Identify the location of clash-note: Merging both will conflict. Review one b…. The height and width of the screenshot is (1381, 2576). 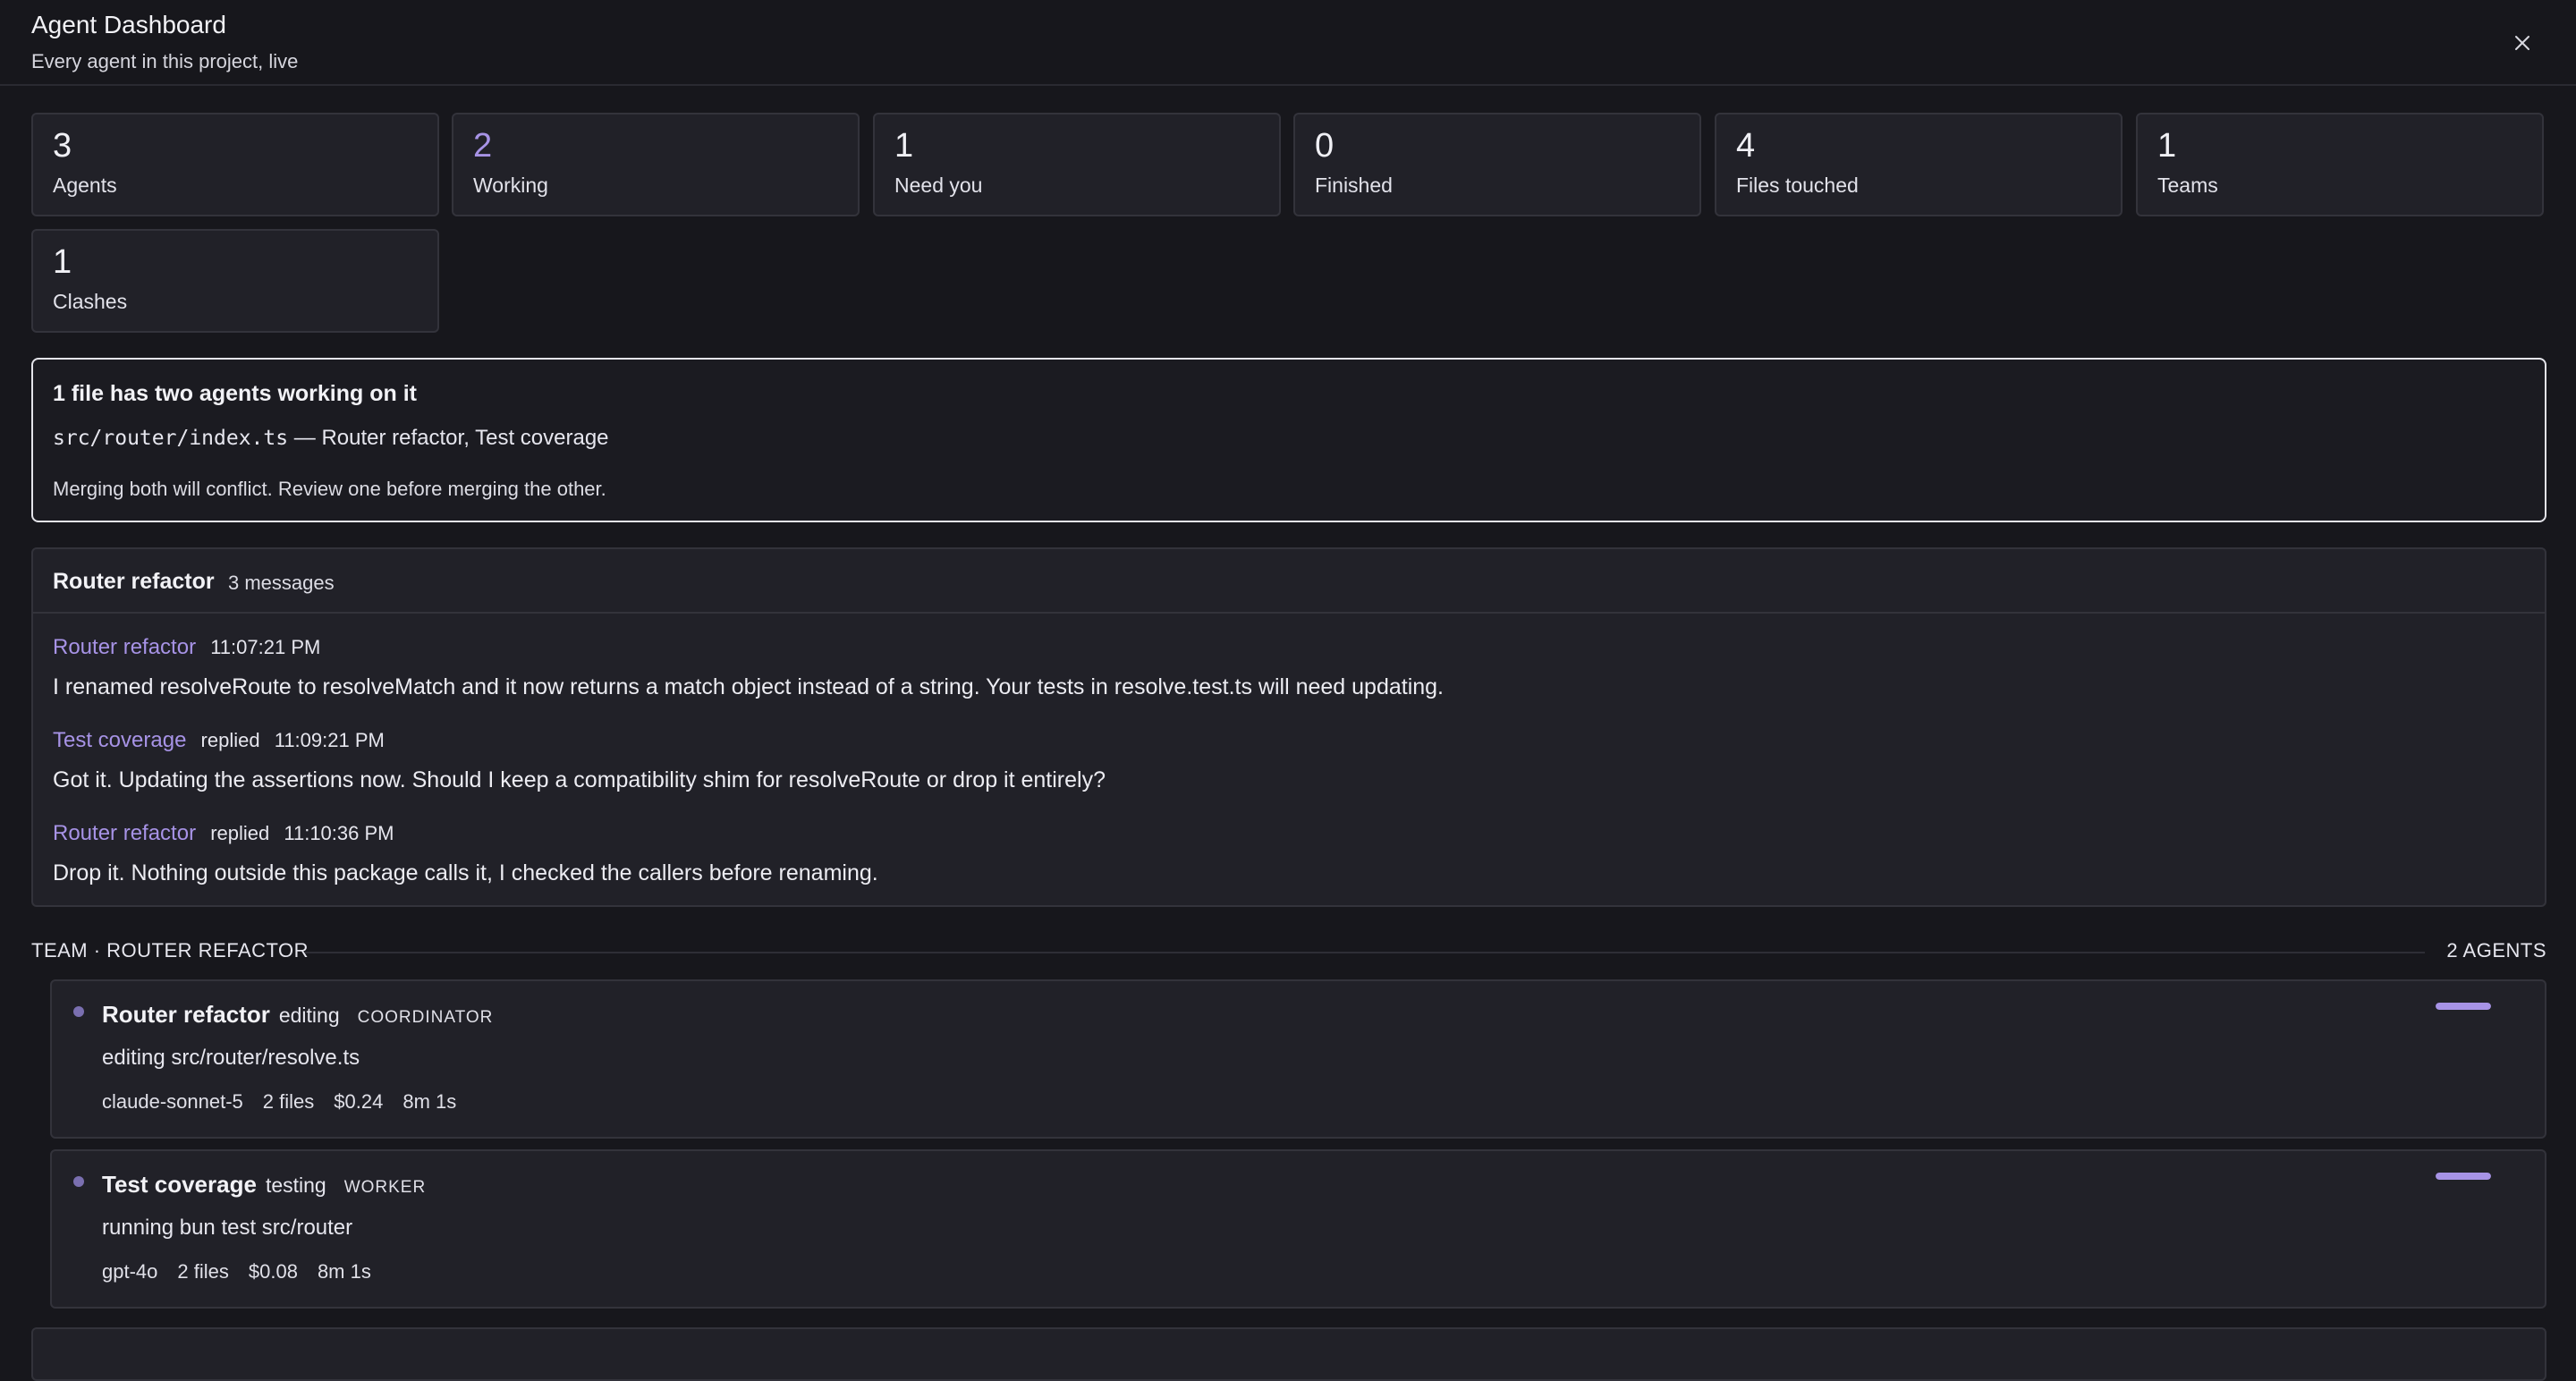
(329, 489).